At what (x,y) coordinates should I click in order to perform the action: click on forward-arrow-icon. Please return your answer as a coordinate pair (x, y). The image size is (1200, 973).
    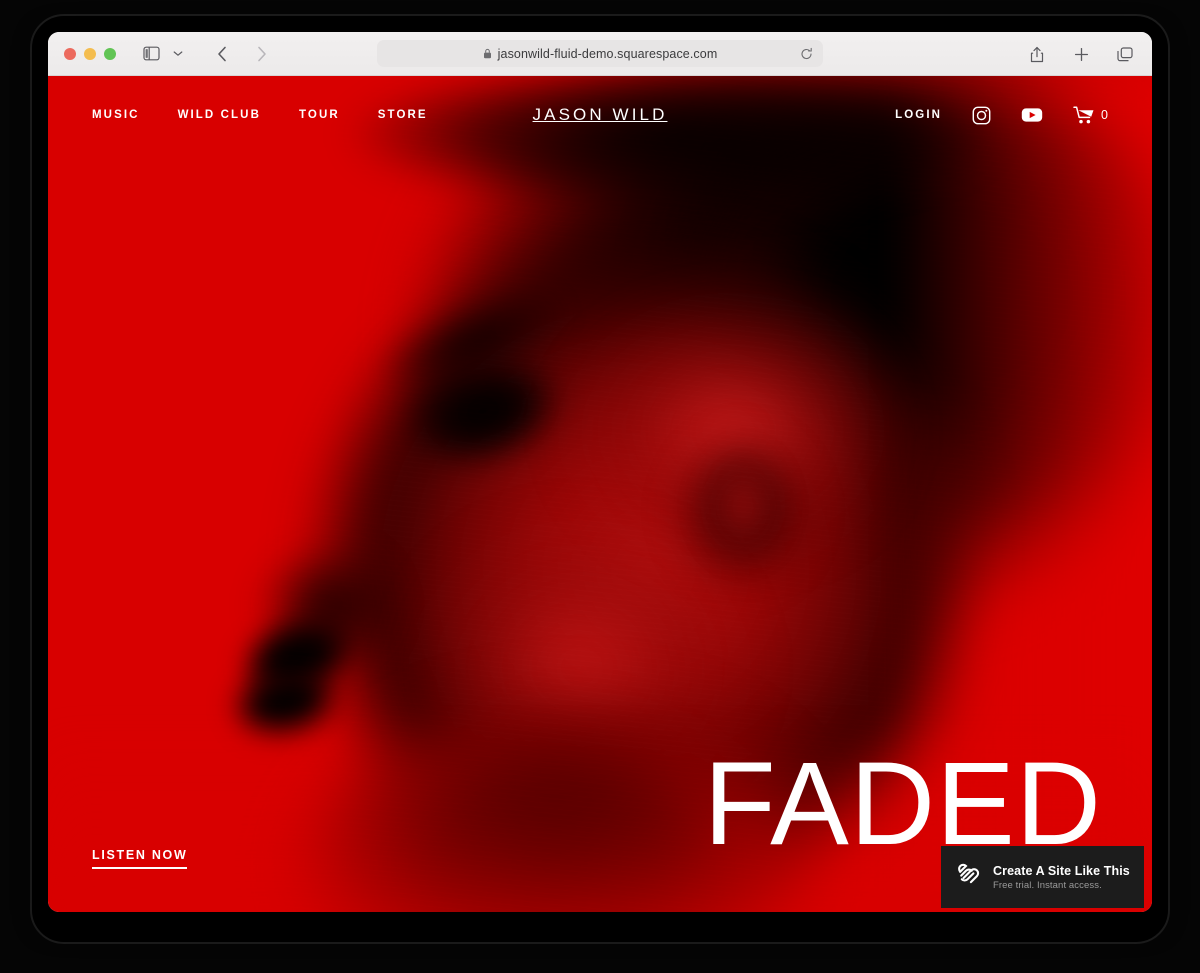
    Looking at the image, I should click on (262, 54).